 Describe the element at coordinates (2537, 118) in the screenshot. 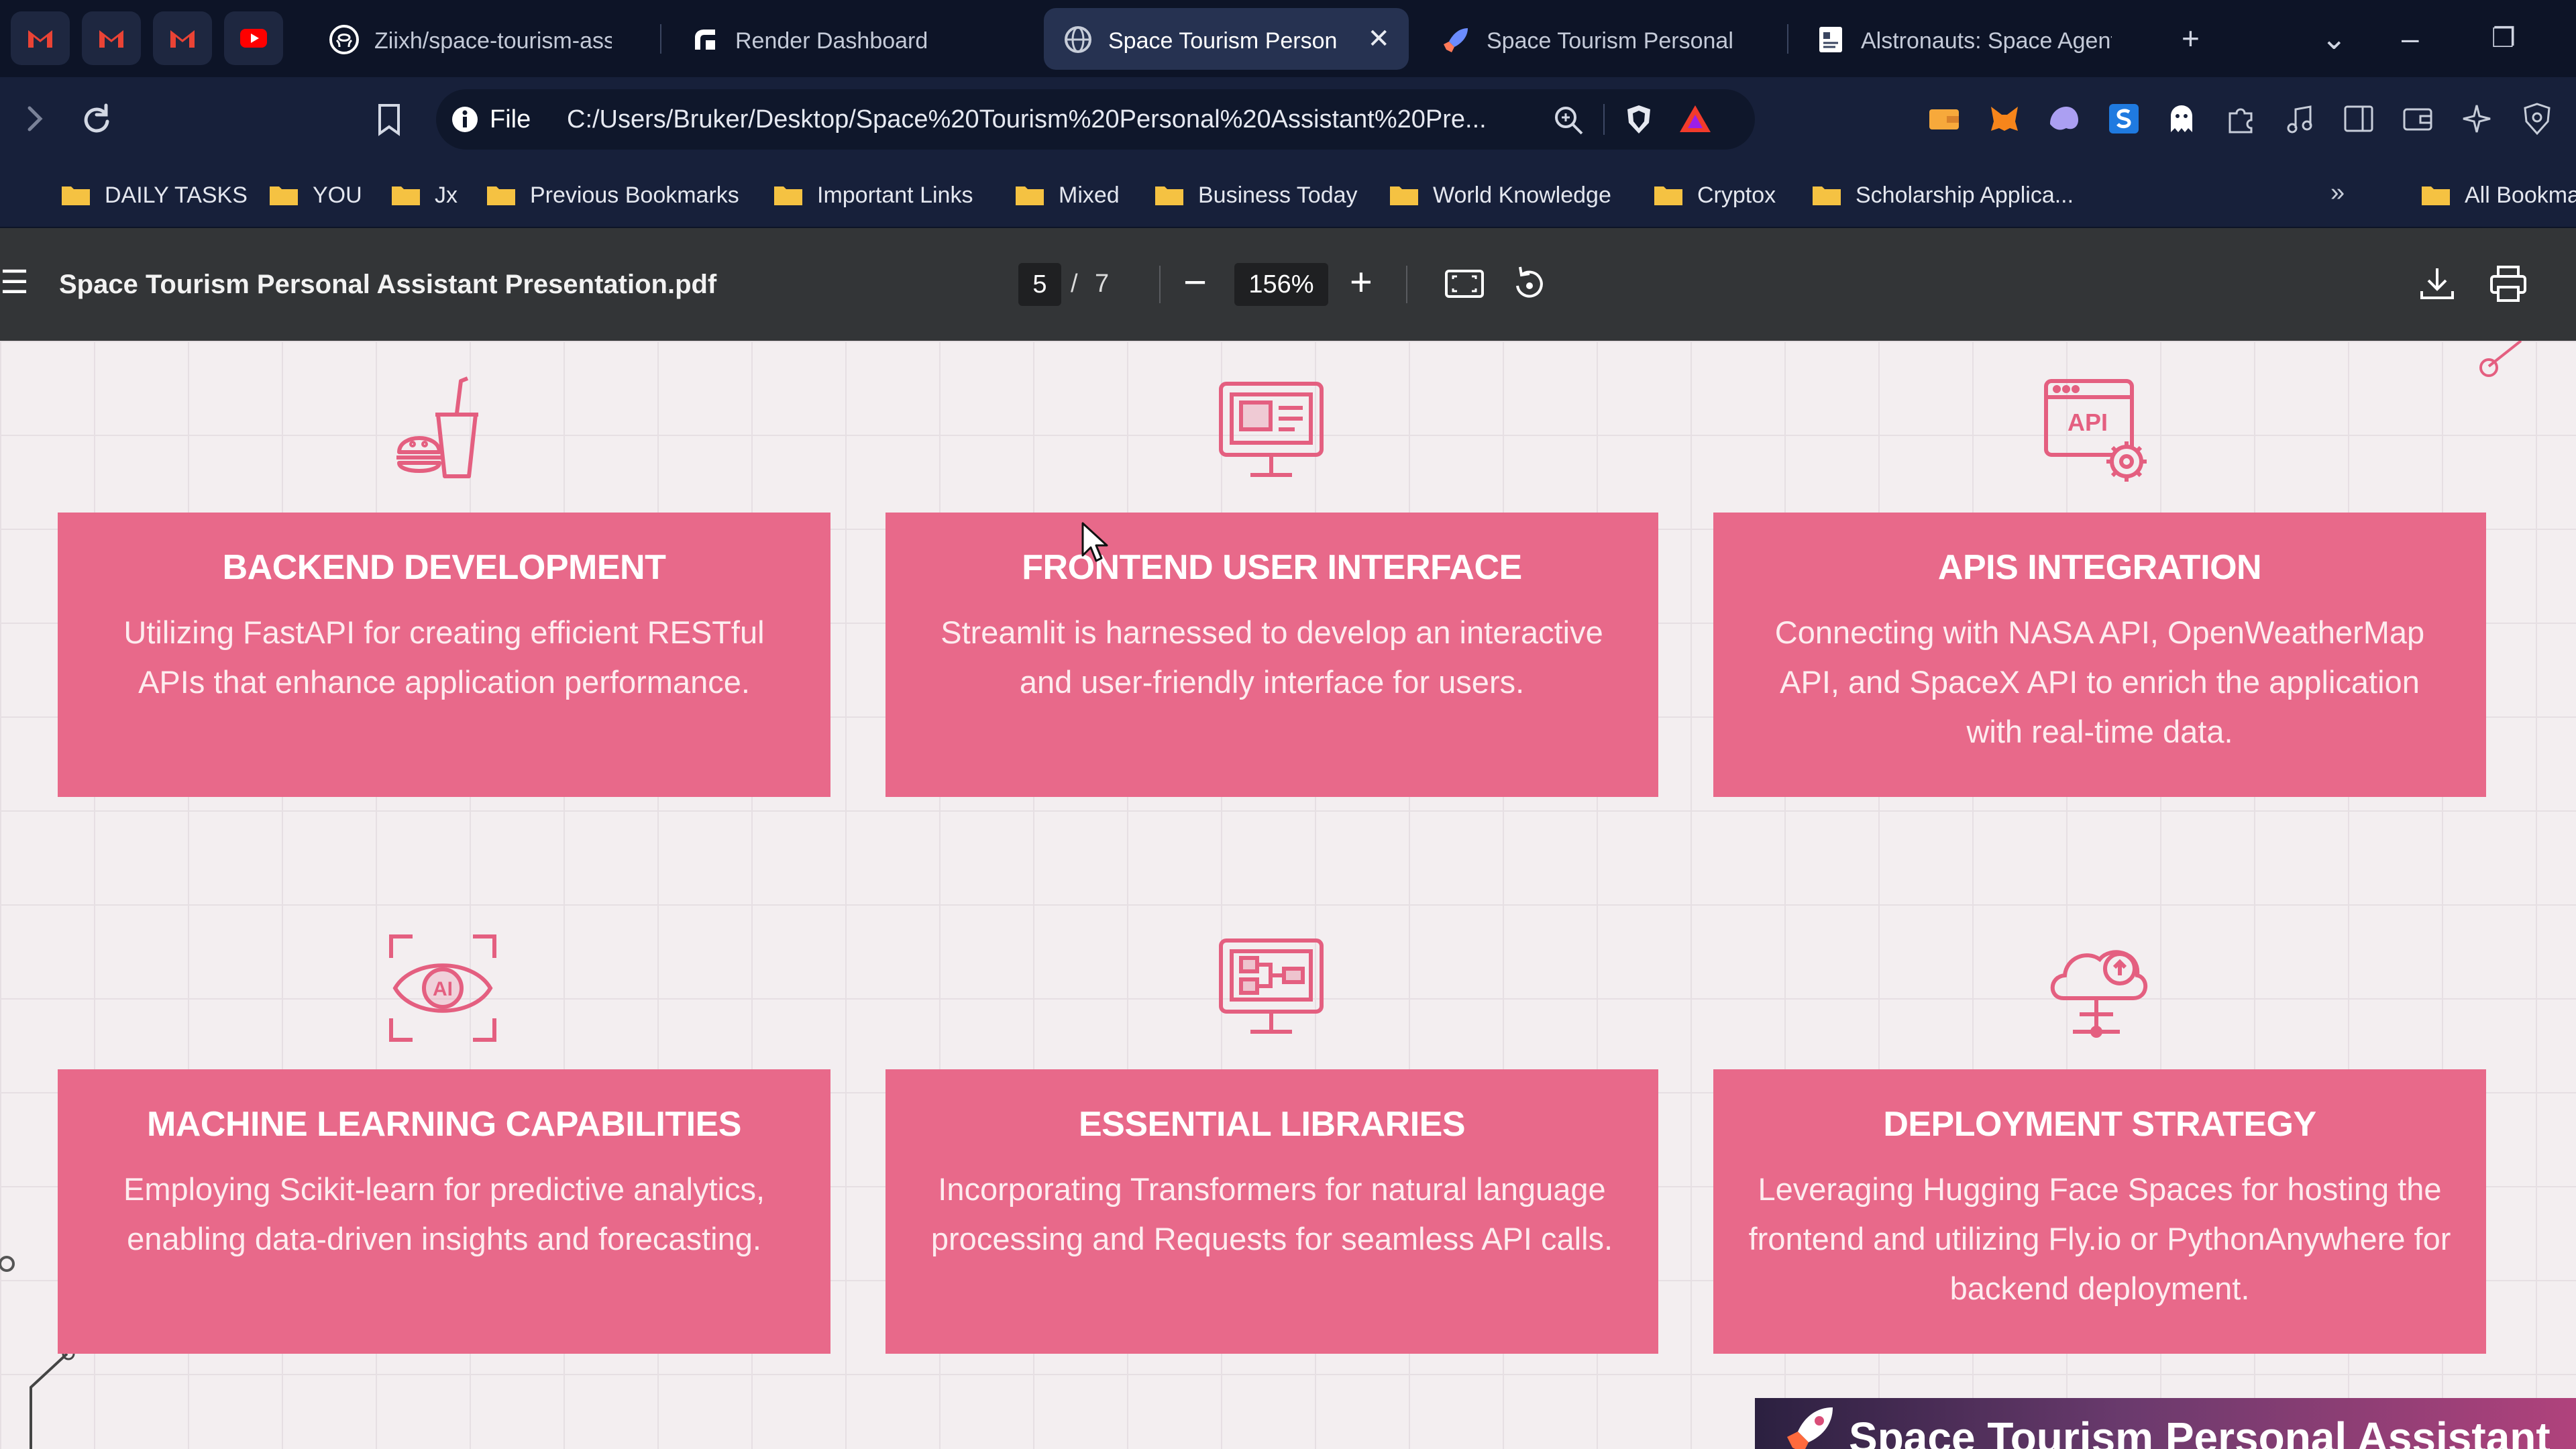

I see `vpn-shield-icon` at that location.